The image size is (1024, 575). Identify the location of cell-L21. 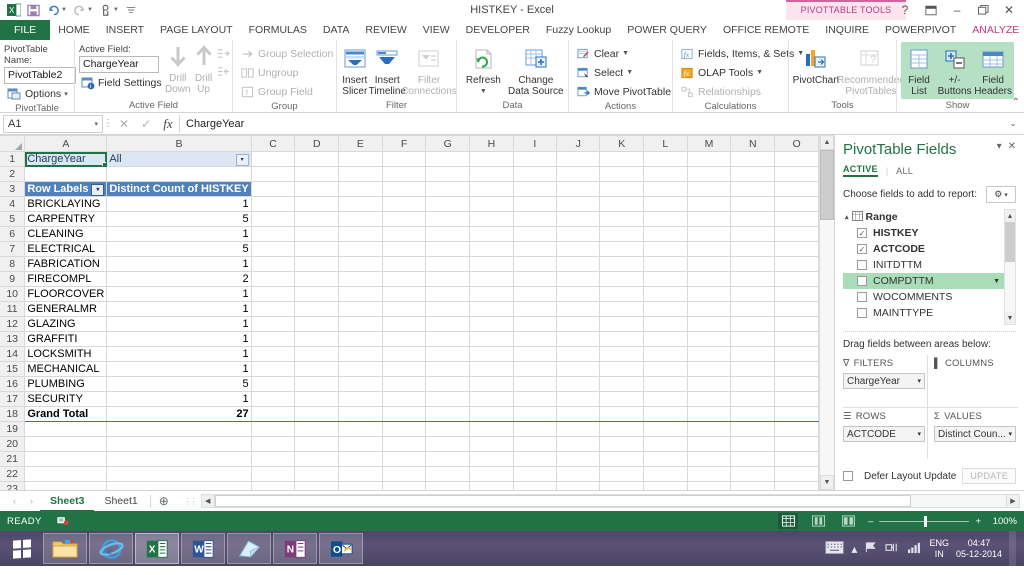
(665, 459).